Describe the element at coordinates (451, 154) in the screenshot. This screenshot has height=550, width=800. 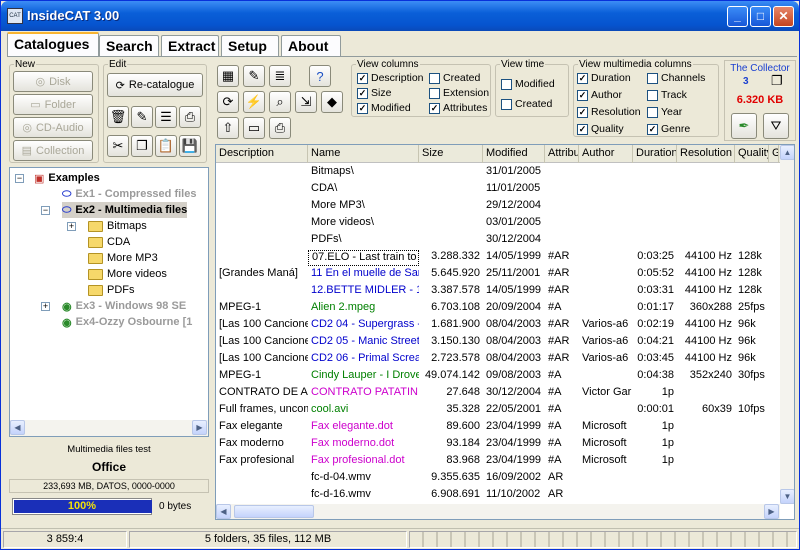
I see `column-header: Size` at that location.